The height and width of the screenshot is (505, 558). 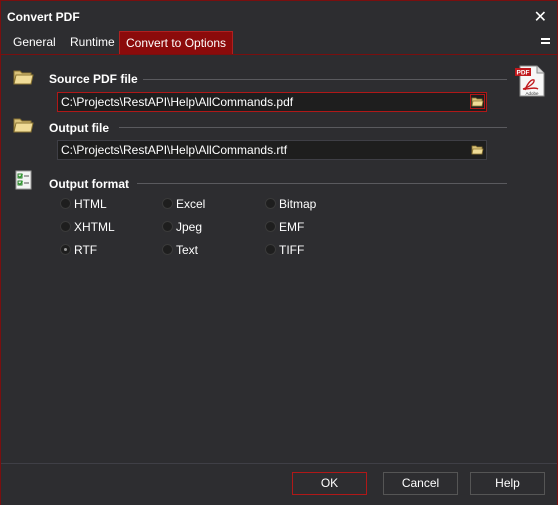 What do you see at coordinates (420, 483) in the screenshot?
I see `cancel-button: Cancel` at bounding box center [420, 483].